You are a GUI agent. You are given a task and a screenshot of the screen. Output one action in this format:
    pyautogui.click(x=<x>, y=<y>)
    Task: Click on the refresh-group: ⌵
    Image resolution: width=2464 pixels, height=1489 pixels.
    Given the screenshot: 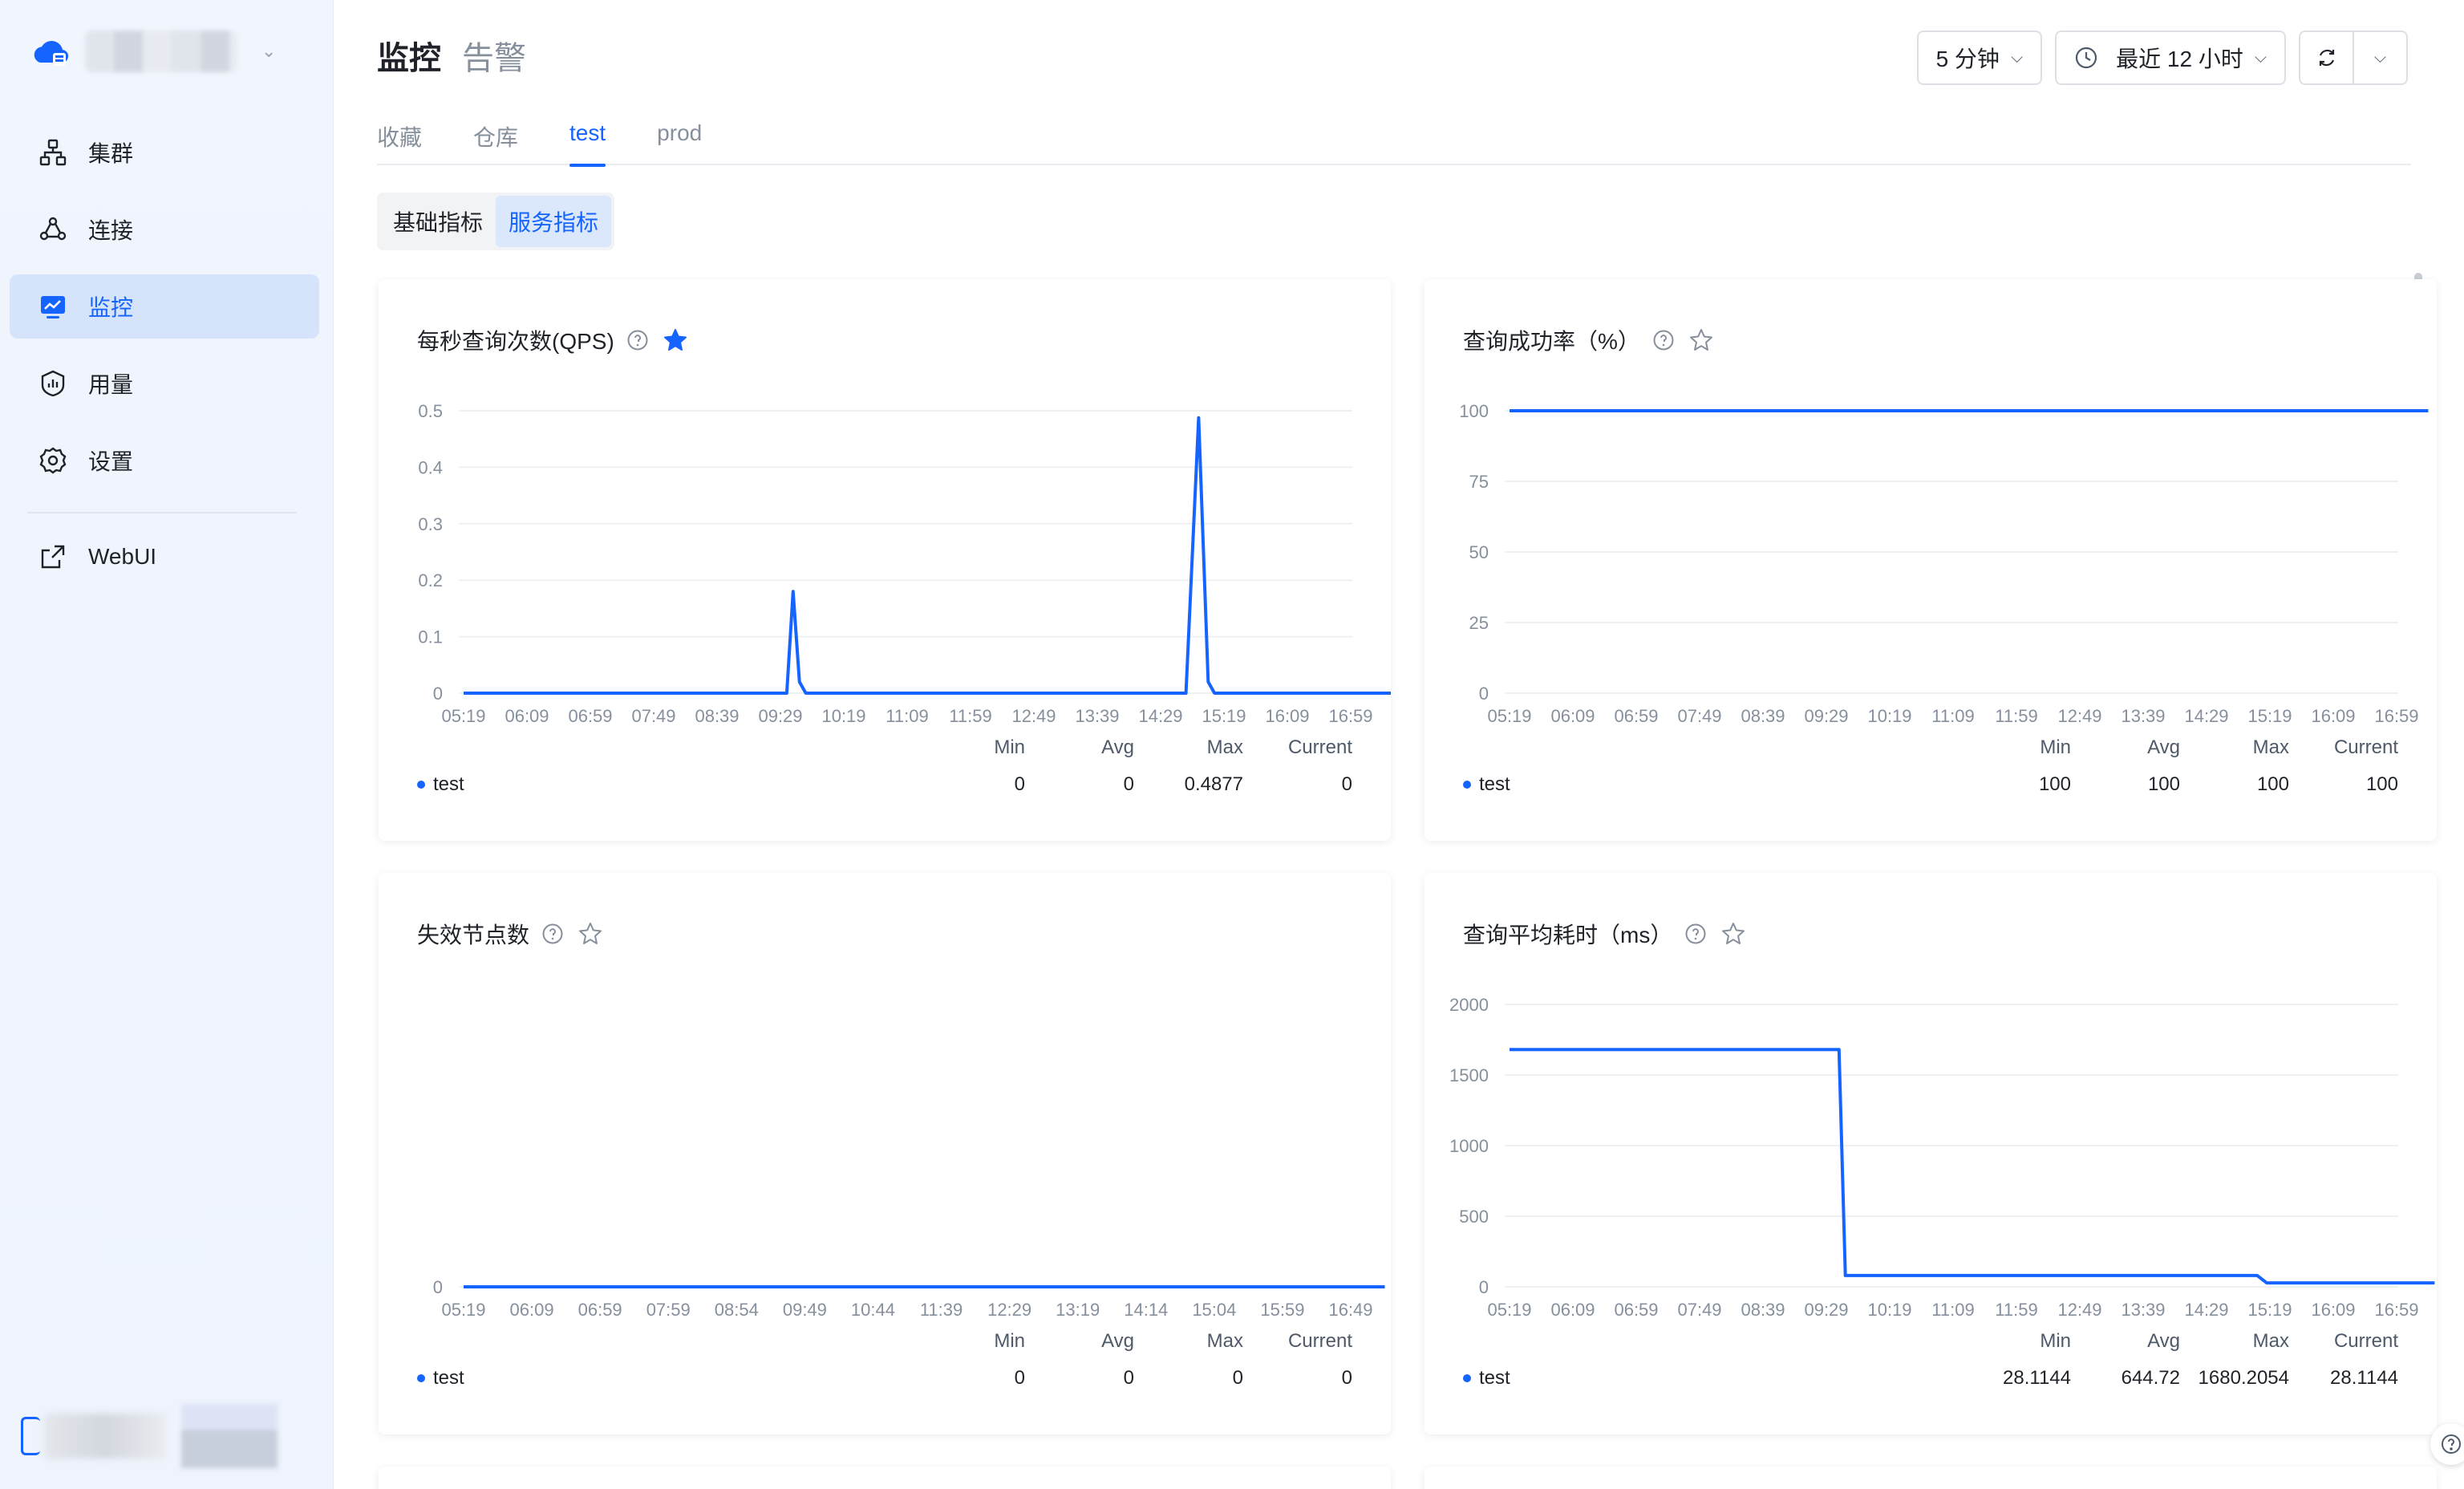 What is the action you would take?
    pyautogui.click(x=2353, y=58)
    